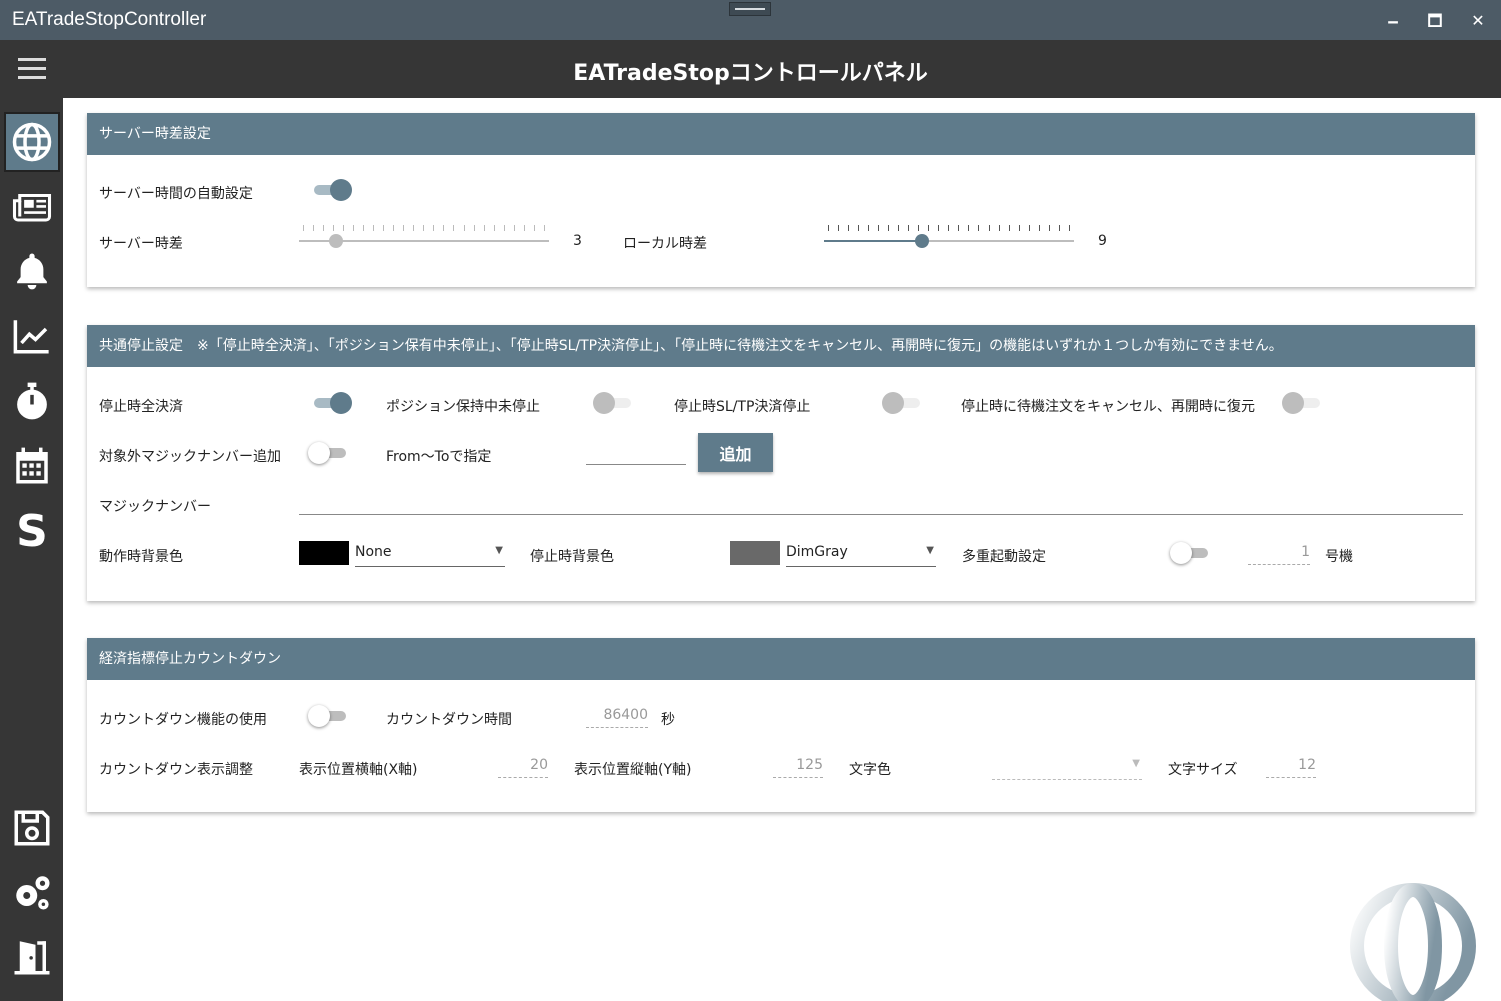  I want to click on sidebar: S, so click(31, 549).